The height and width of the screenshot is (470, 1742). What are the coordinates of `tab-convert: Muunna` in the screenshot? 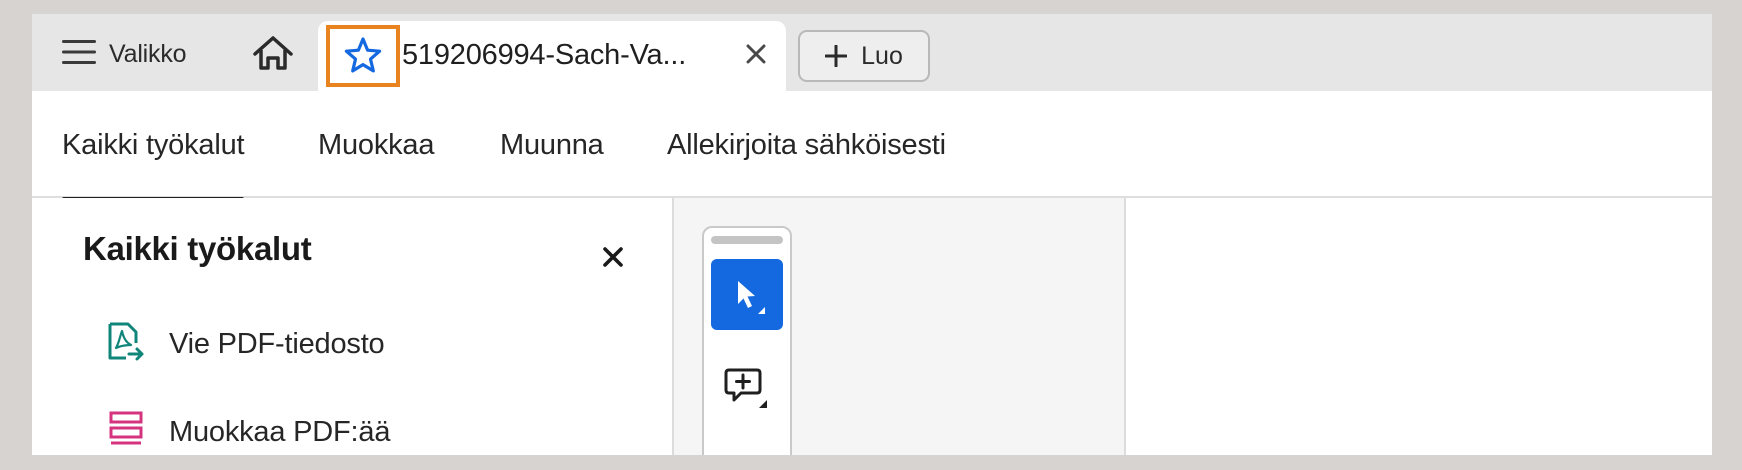 It's located at (552, 145).